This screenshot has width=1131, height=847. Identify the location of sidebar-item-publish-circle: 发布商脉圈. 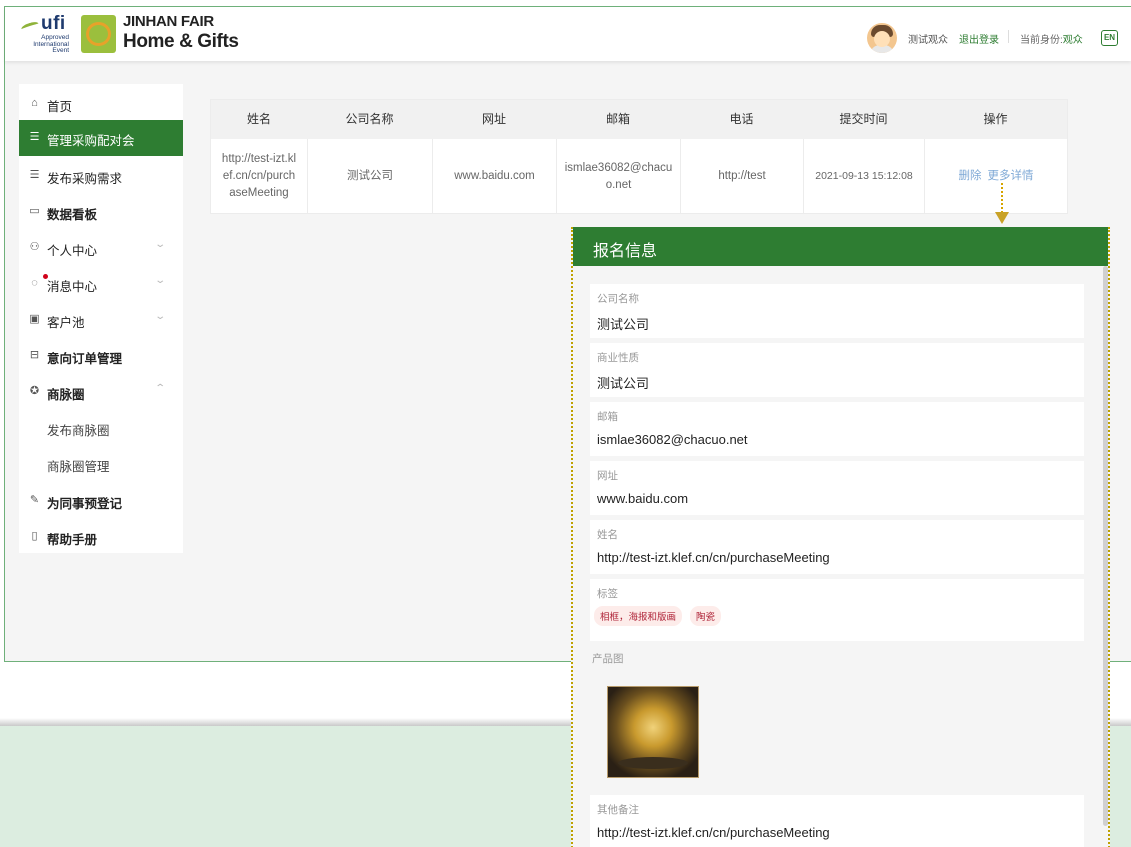
(101, 428).